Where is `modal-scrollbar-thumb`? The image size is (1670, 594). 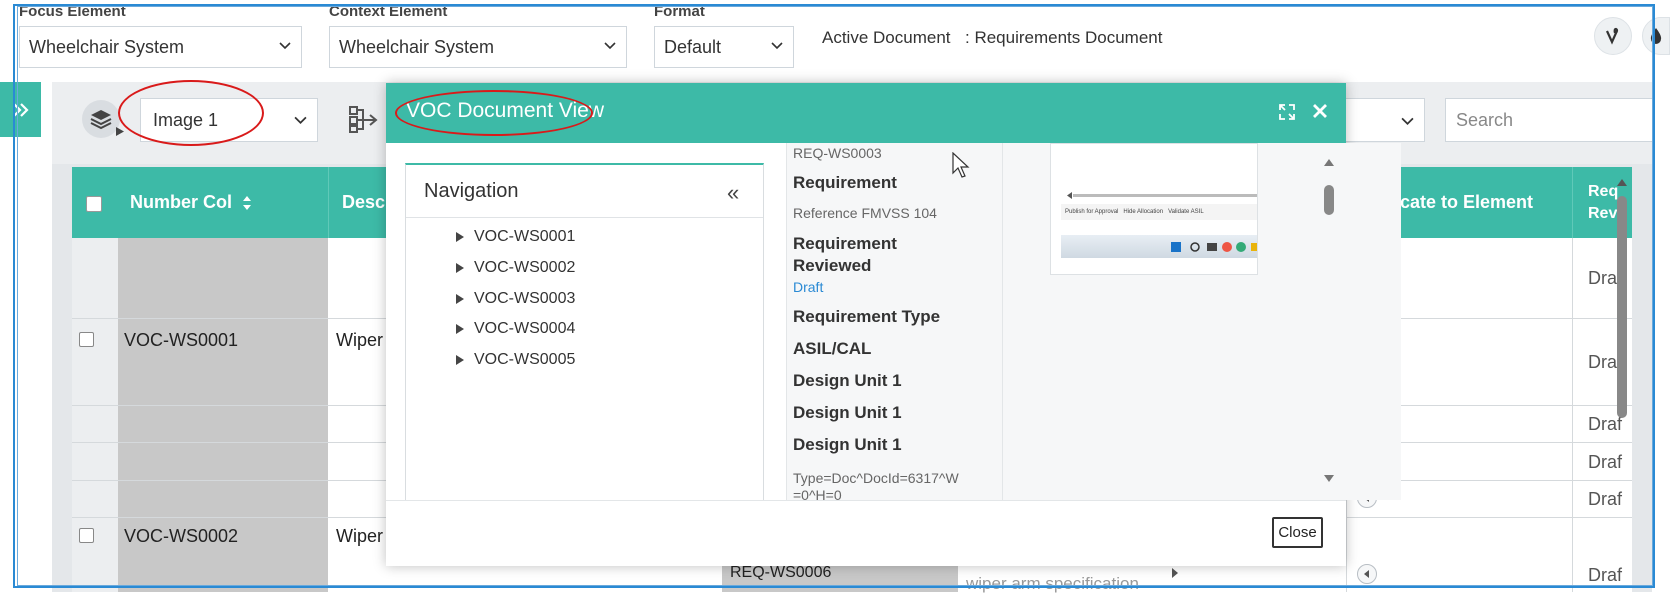
modal-scrollbar-thumb is located at coordinates (1329, 200).